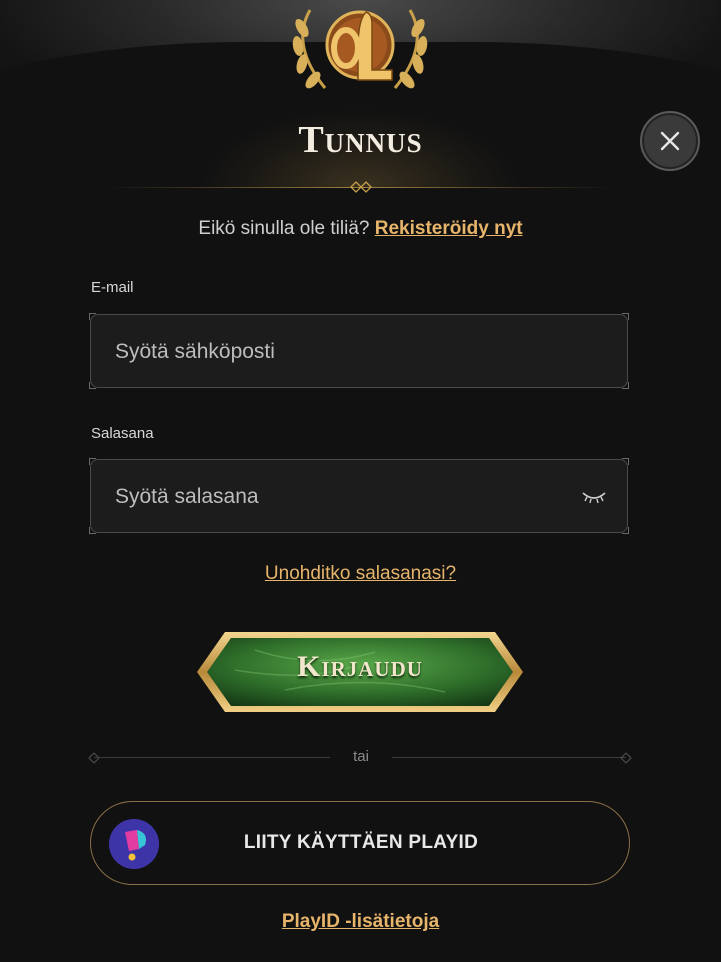  I want to click on password-field, so click(335, 497).